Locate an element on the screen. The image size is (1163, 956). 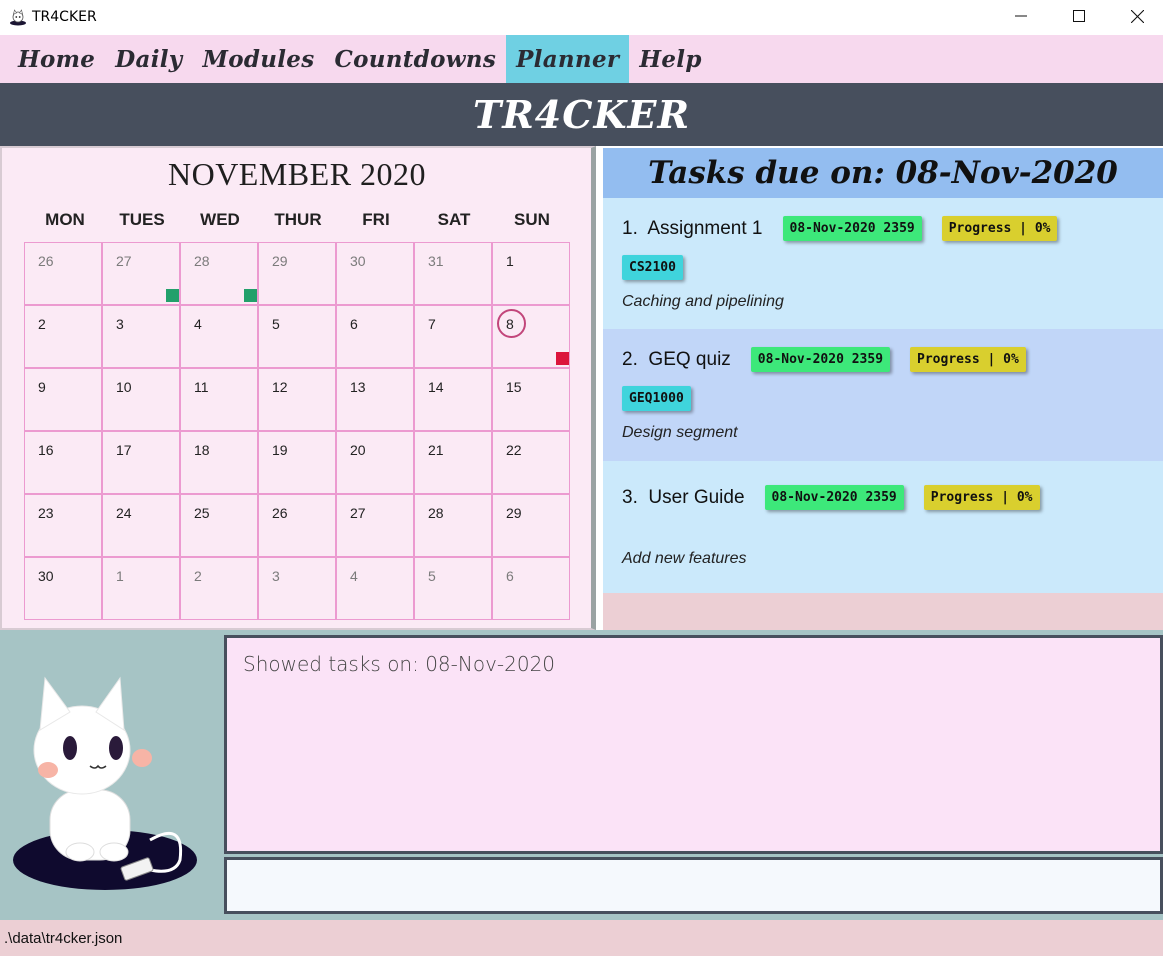
calendar-weekday-header: FRI is located at coordinates (376, 219).